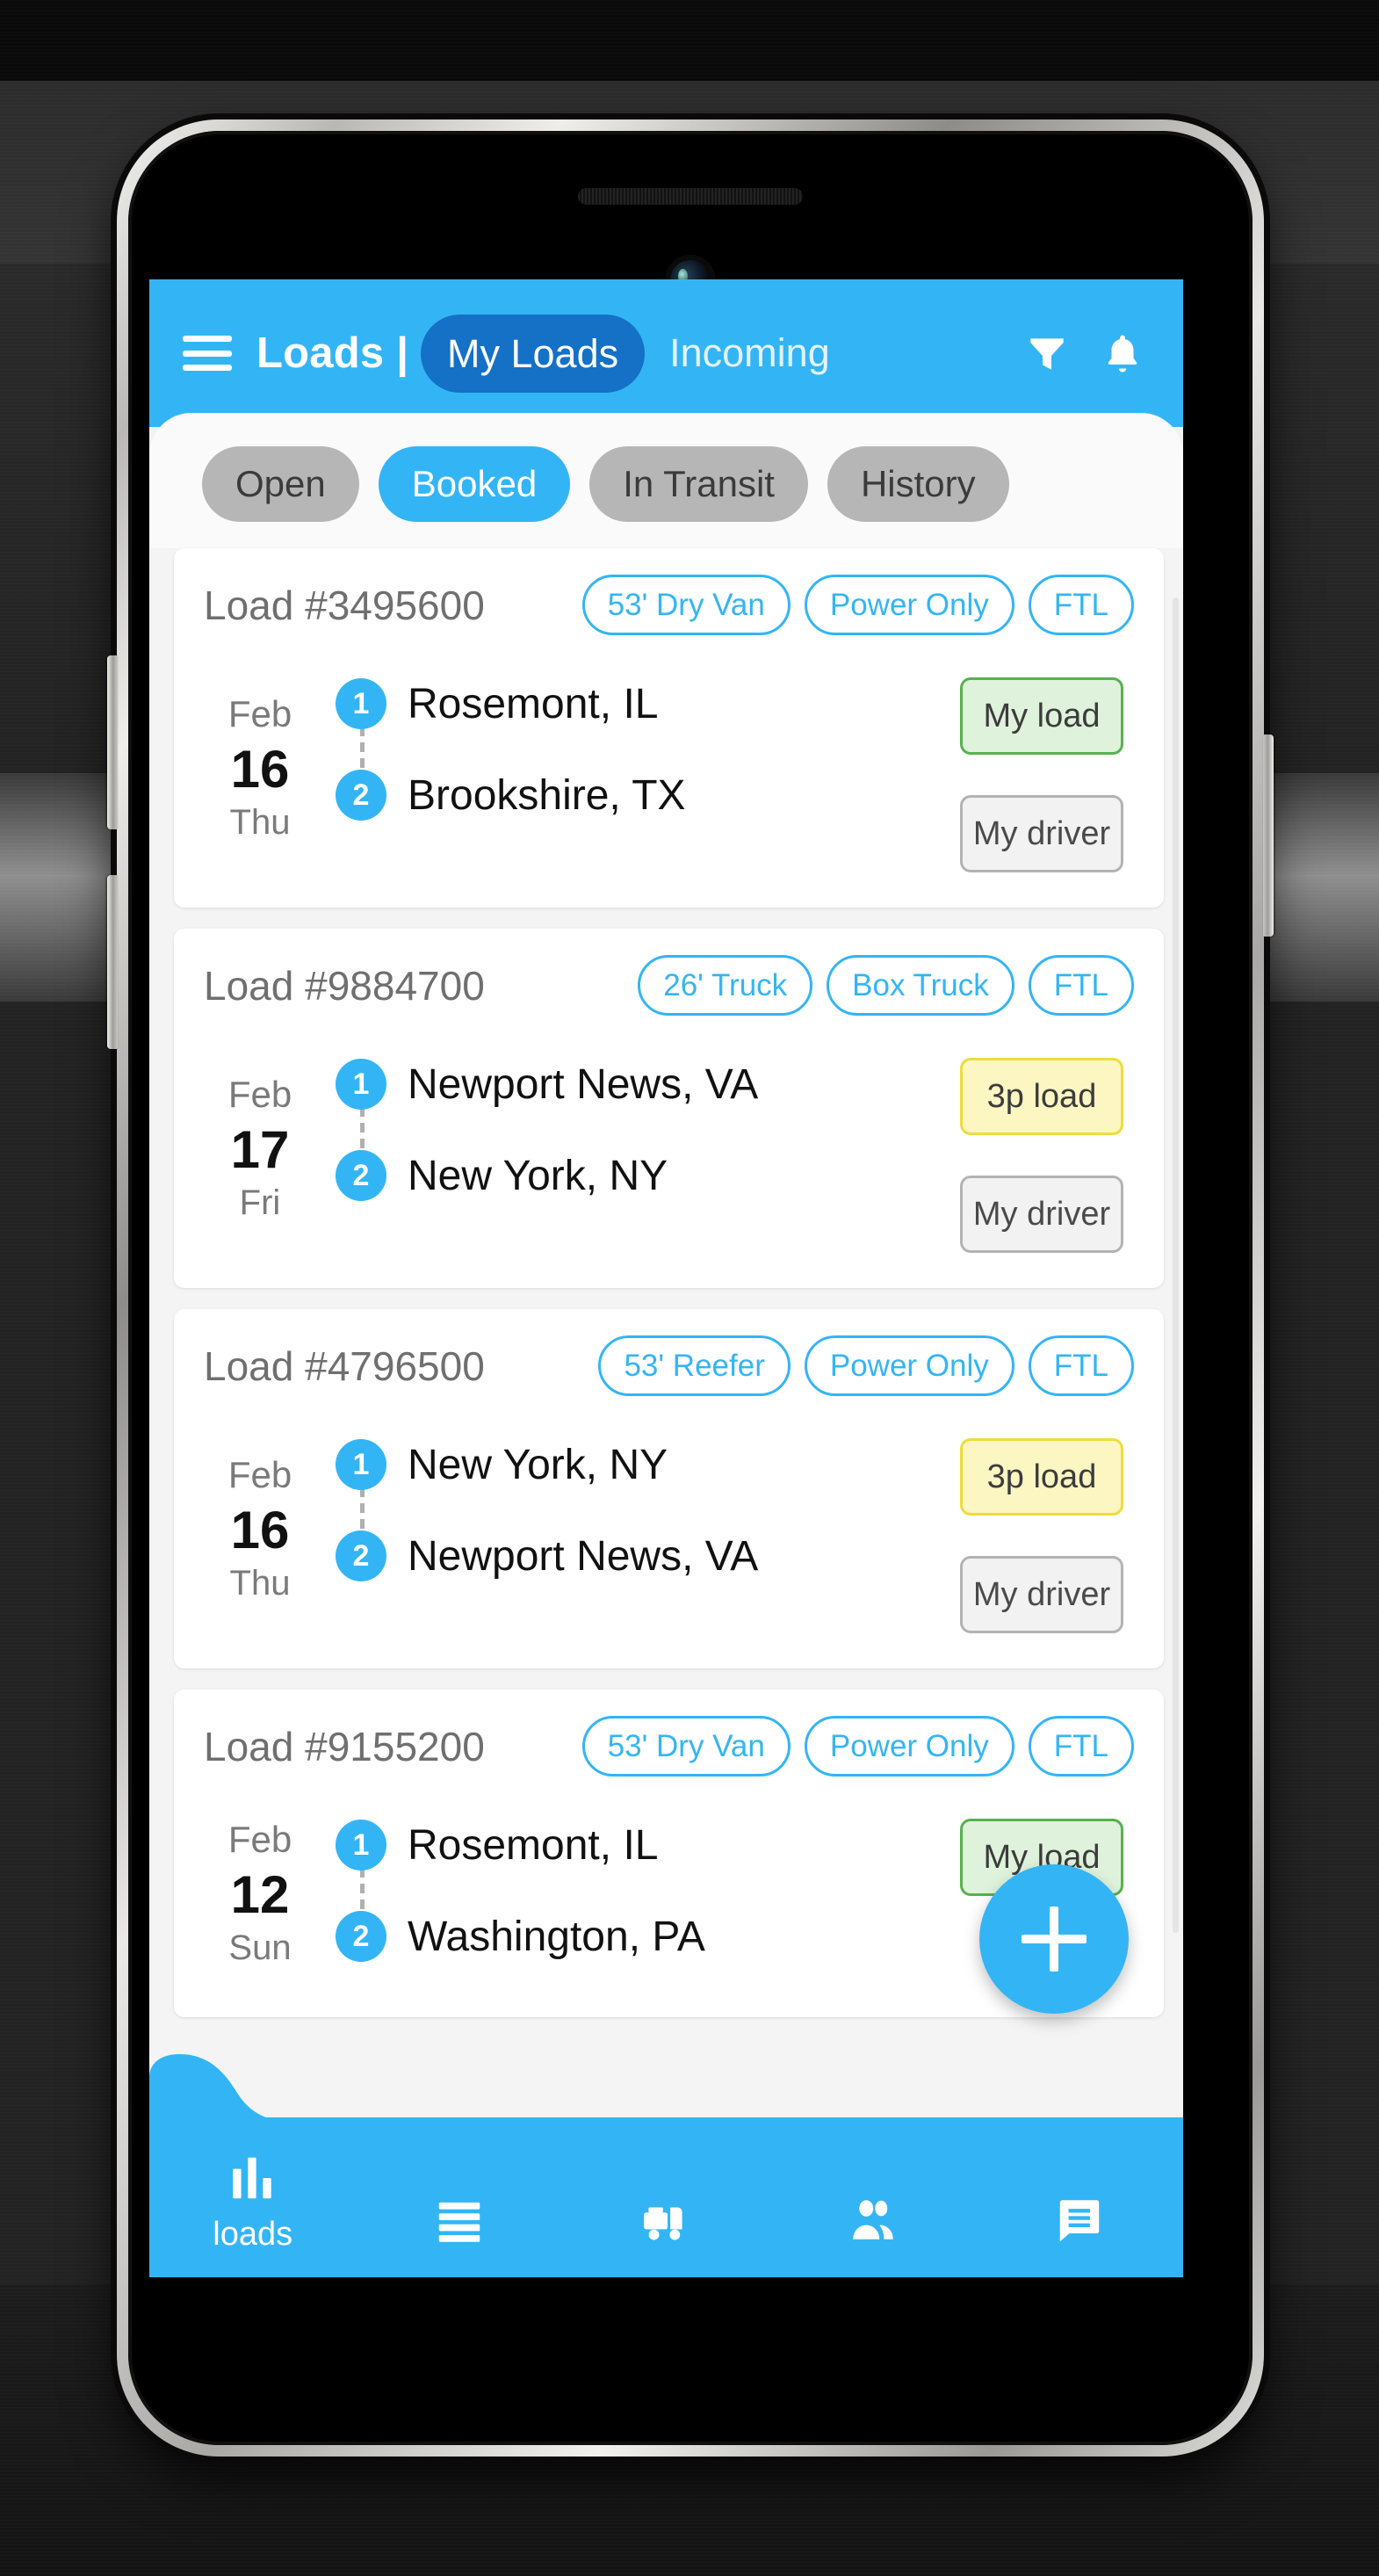 This screenshot has height=2576, width=1379. What do you see at coordinates (260, 822) in the screenshot?
I see `load-date-weekday: Thu` at bounding box center [260, 822].